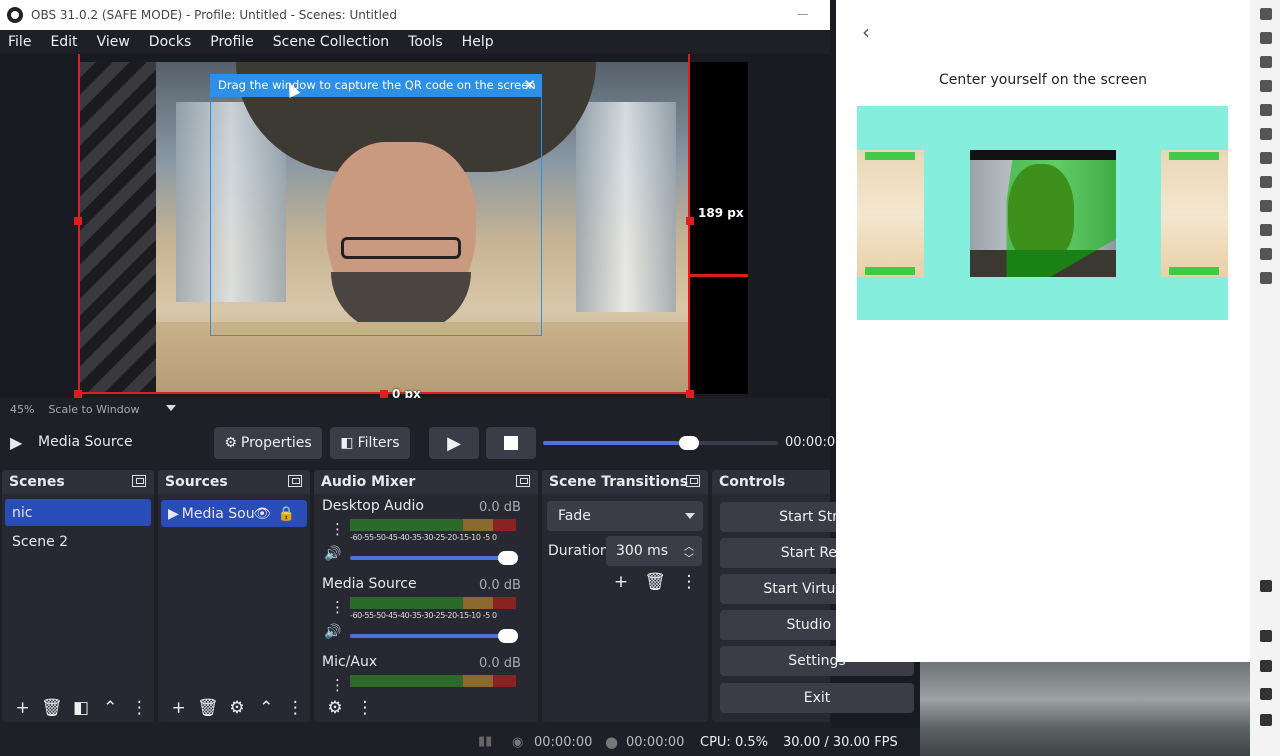  I want to click on properties-button: ⚙ Properties, so click(268, 443).